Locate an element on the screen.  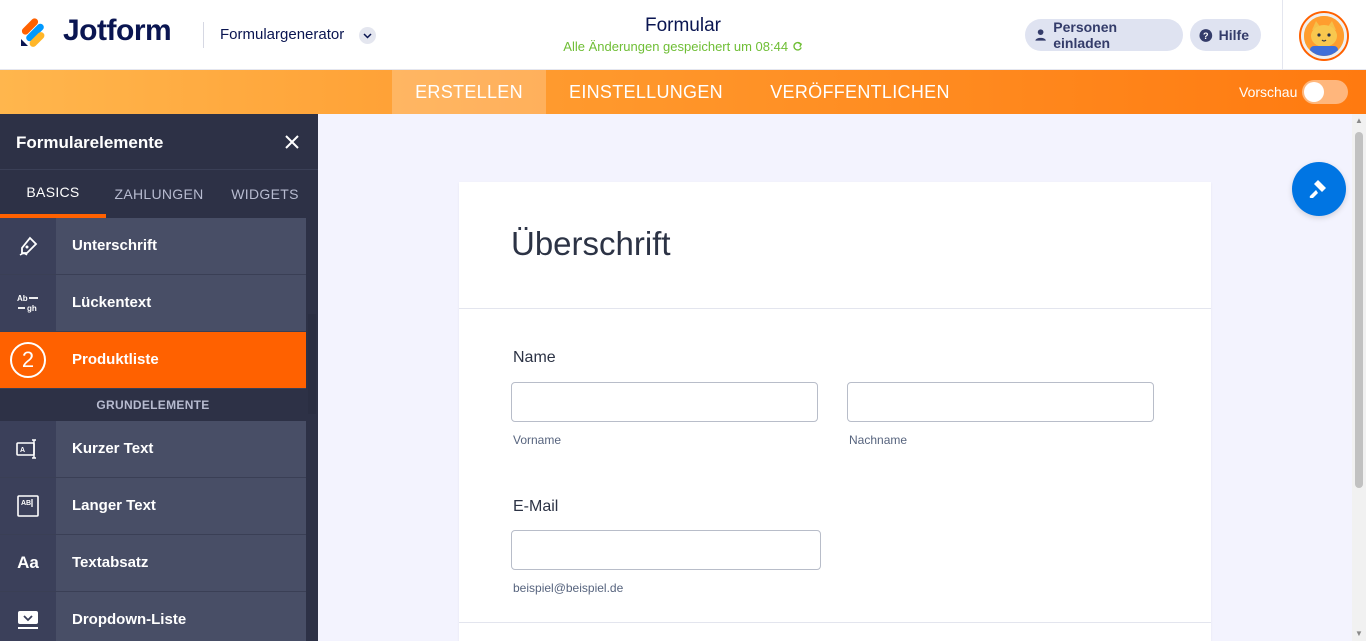
builder-menu: Formulargenerator is located at coordinates (282, 34).